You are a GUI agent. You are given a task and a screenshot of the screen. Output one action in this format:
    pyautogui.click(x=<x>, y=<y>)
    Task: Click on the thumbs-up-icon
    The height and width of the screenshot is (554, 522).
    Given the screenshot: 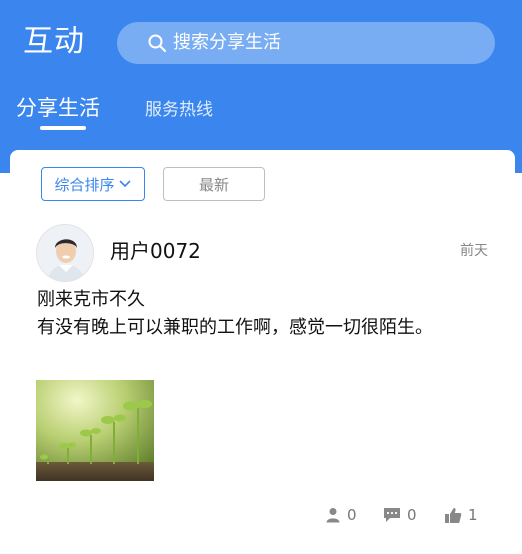 What is the action you would take?
    pyautogui.click(x=453, y=515)
    